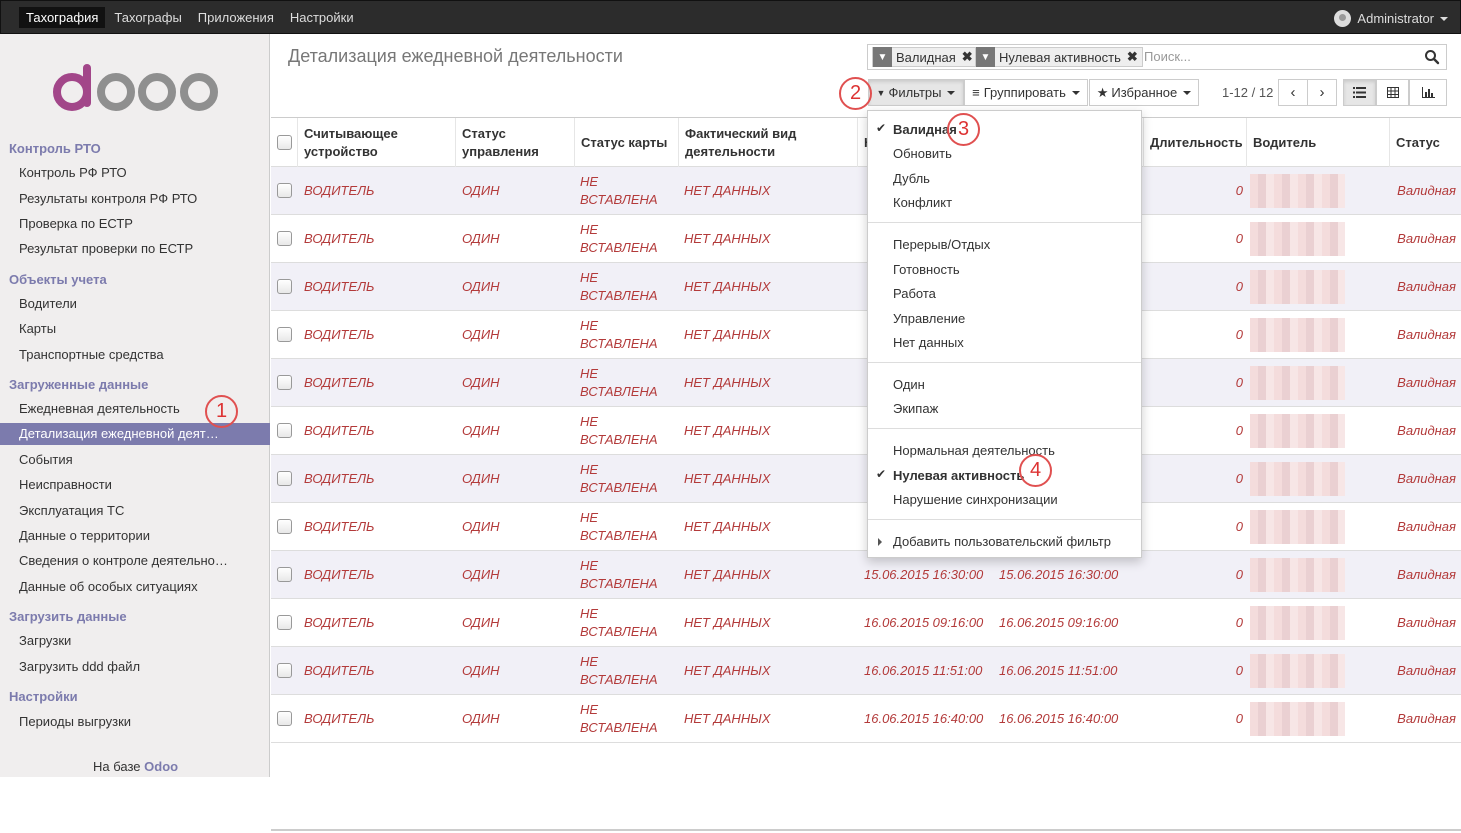  What do you see at coordinates (46, 459) in the screenshot?
I see `sidebar-item-events: События` at bounding box center [46, 459].